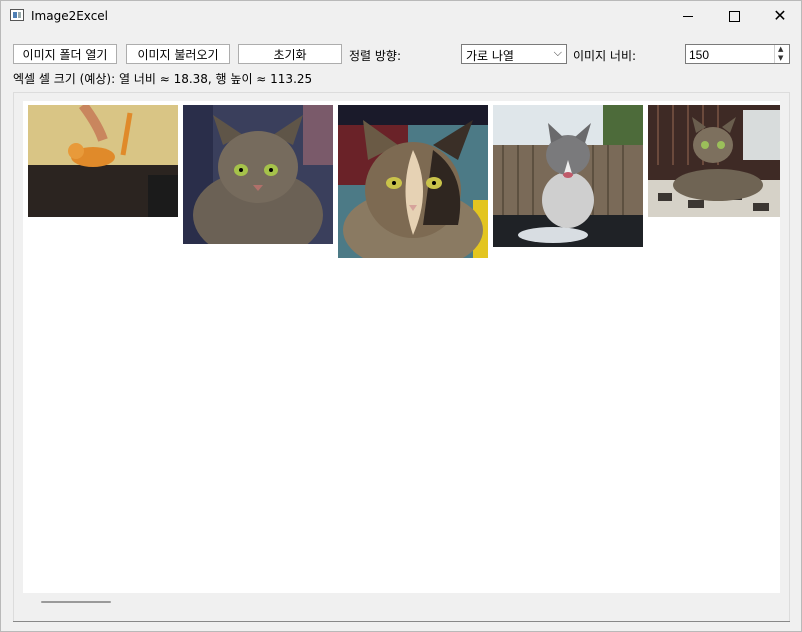 The width and height of the screenshot is (802, 632). I want to click on chevron-down-icon: ⌵, so click(557, 52).